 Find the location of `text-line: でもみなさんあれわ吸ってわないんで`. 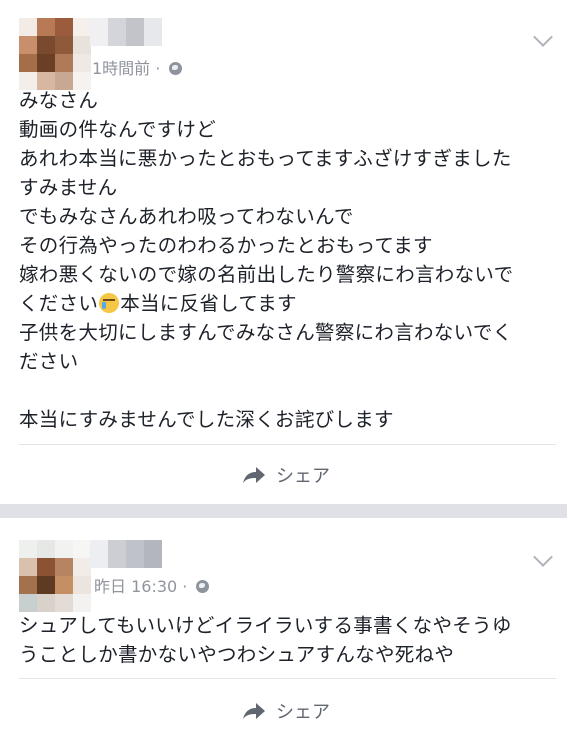

text-line: でもみなさんあれわ吸ってわないんで is located at coordinates (186, 216).